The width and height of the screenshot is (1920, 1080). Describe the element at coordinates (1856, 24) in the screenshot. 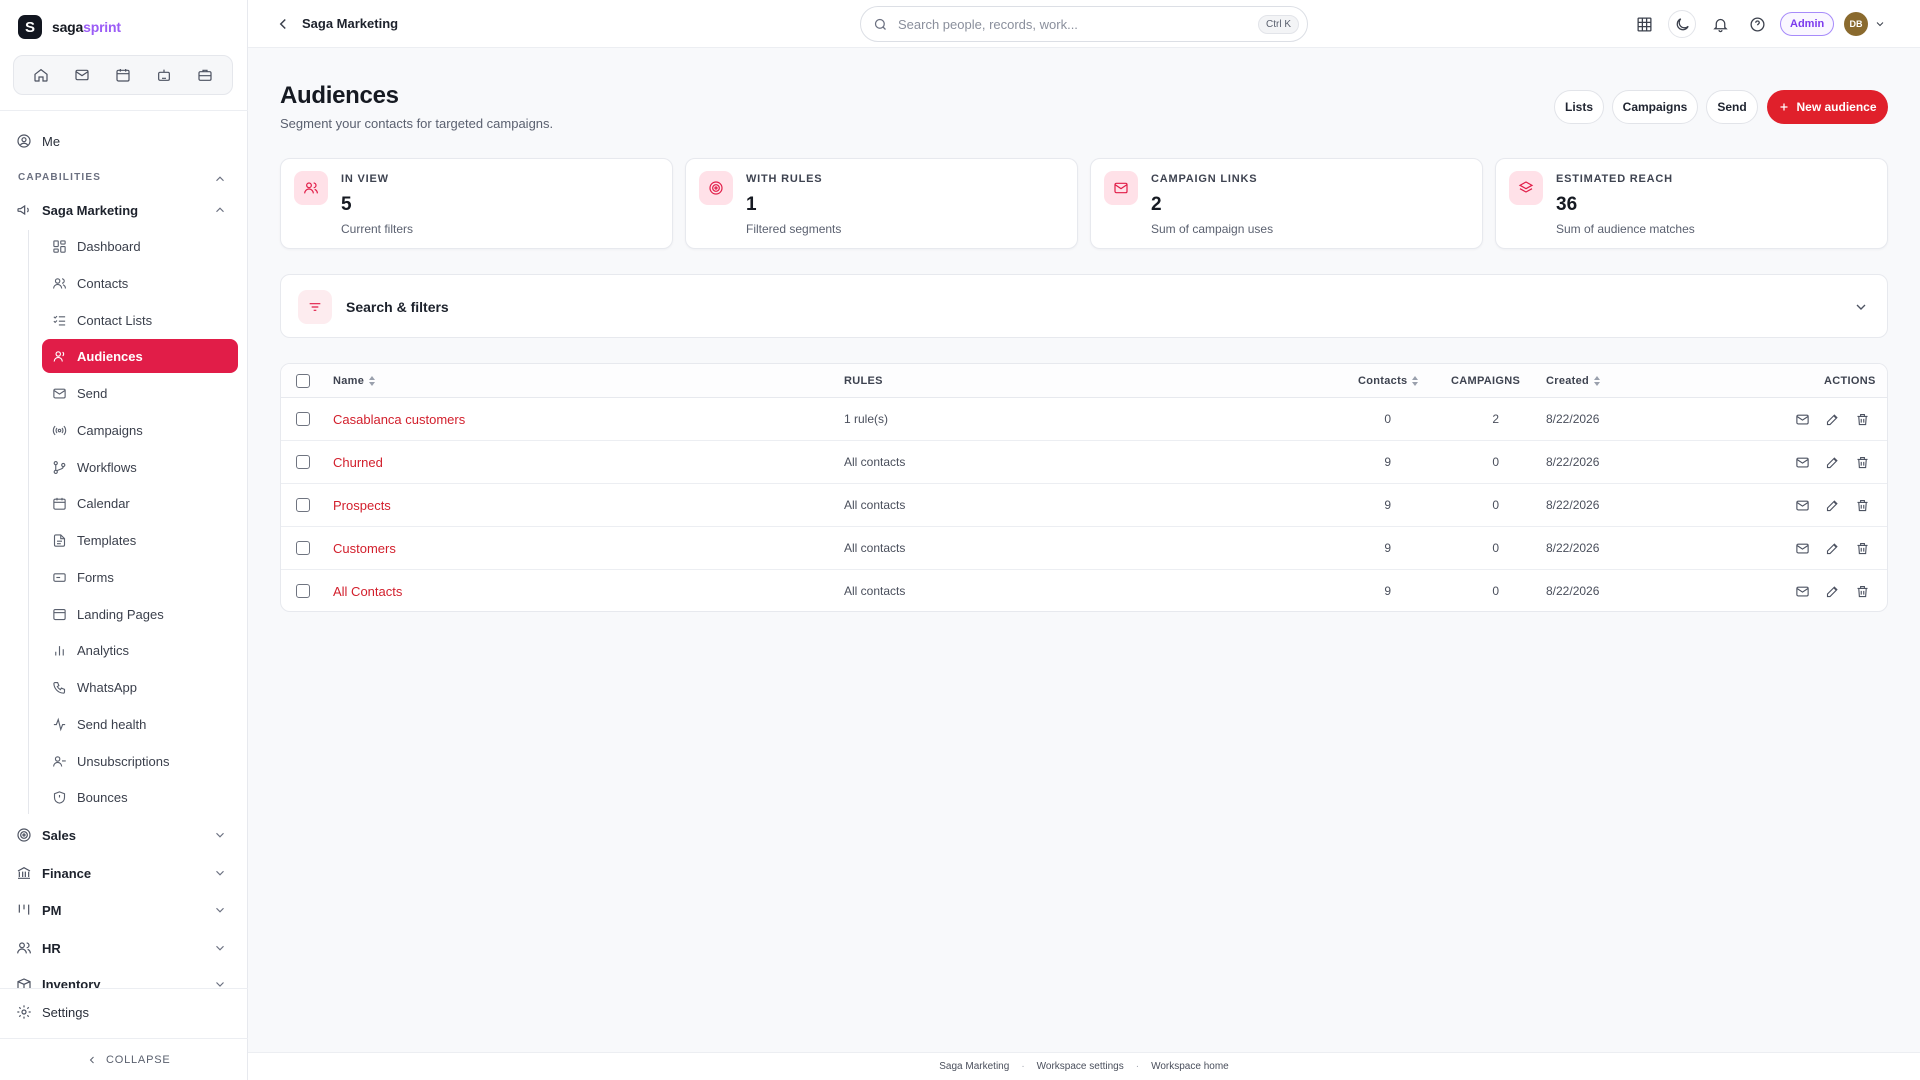

I see `avatar: DB` at that location.